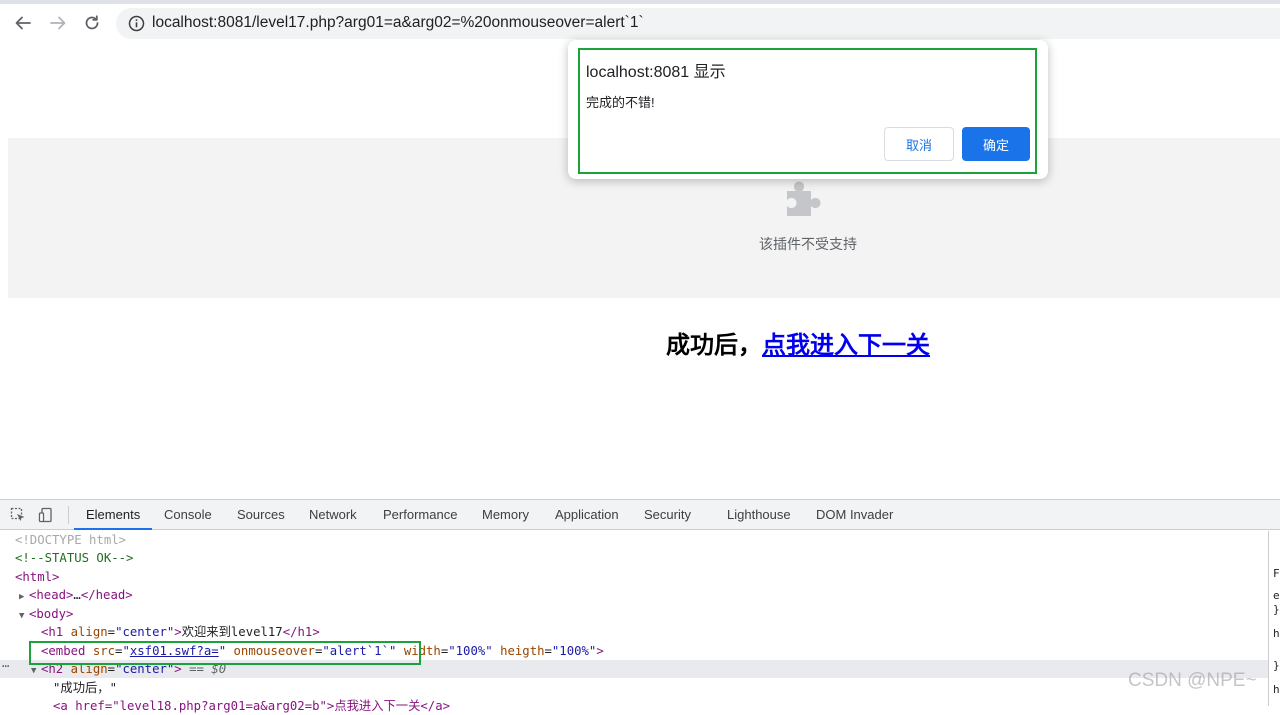 The width and height of the screenshot is (1280, 715). What do you see at coordinates (18, 515) in the screenshot?
I see `inspect-element-icon` at bounding box center [18, 515].